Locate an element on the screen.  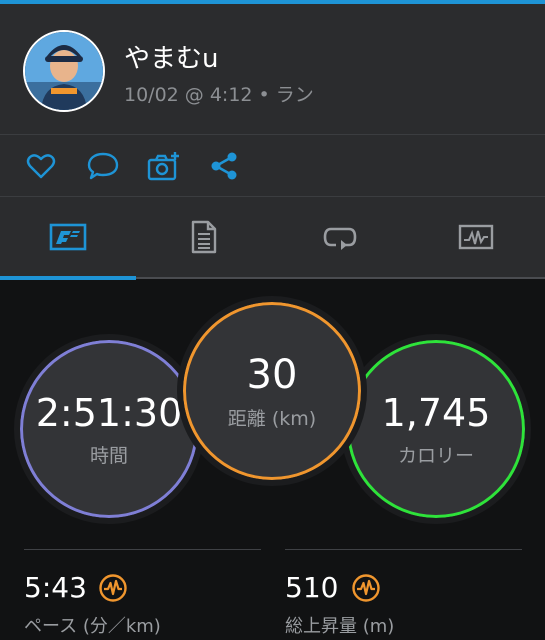
calories-circle: 1,745 カロリー is located at coordinates (436, 429).